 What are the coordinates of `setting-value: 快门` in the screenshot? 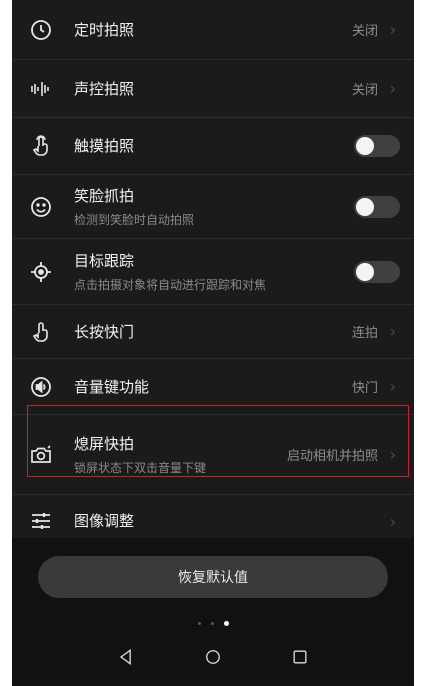 It's located at (364, 388).